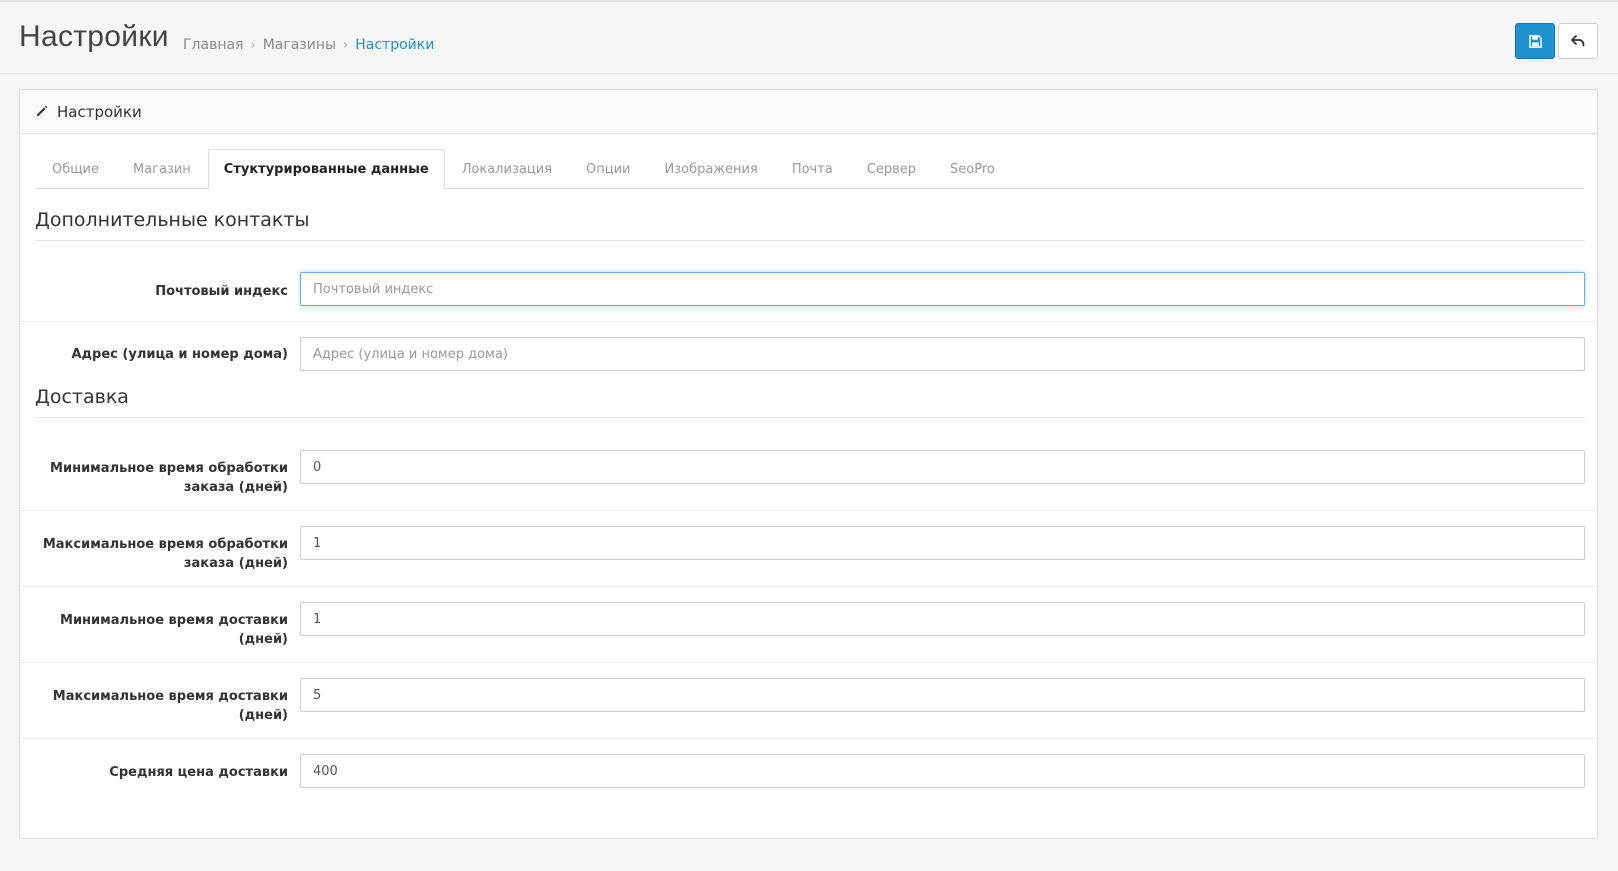  What do you see at coordinates (942, 354) in the screenshot?
I see `address-input` at bounding box center [942, 354].